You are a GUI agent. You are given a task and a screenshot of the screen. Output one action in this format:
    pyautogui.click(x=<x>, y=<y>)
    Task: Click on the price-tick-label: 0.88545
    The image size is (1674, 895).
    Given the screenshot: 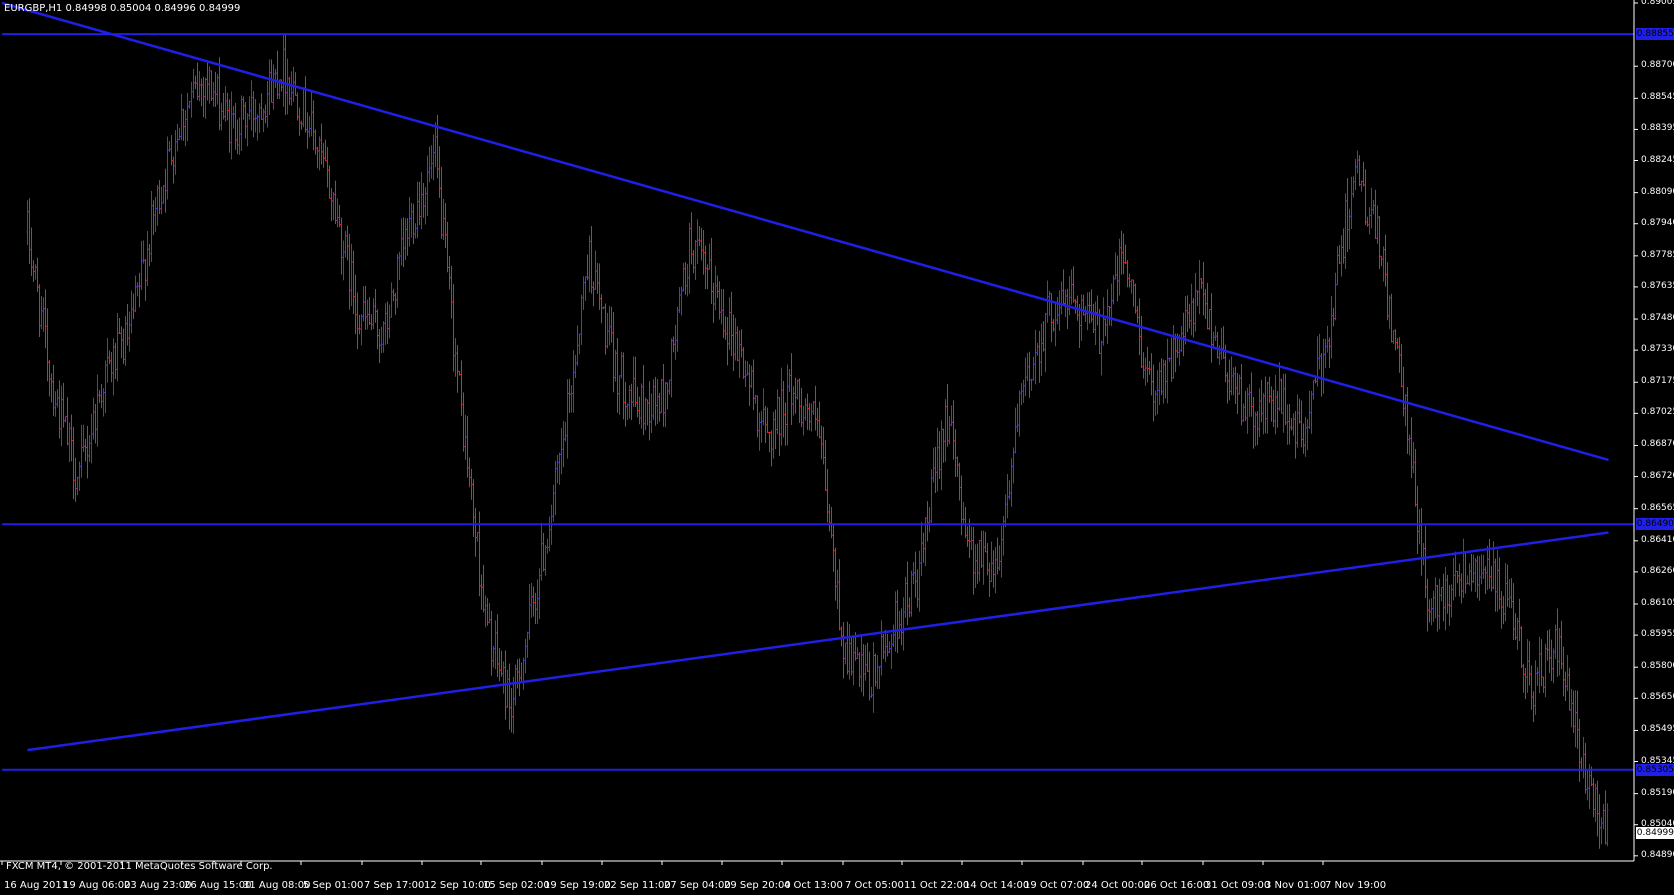 What is the action you would take?
    pyautogui.click(x=1657, y=97)
    